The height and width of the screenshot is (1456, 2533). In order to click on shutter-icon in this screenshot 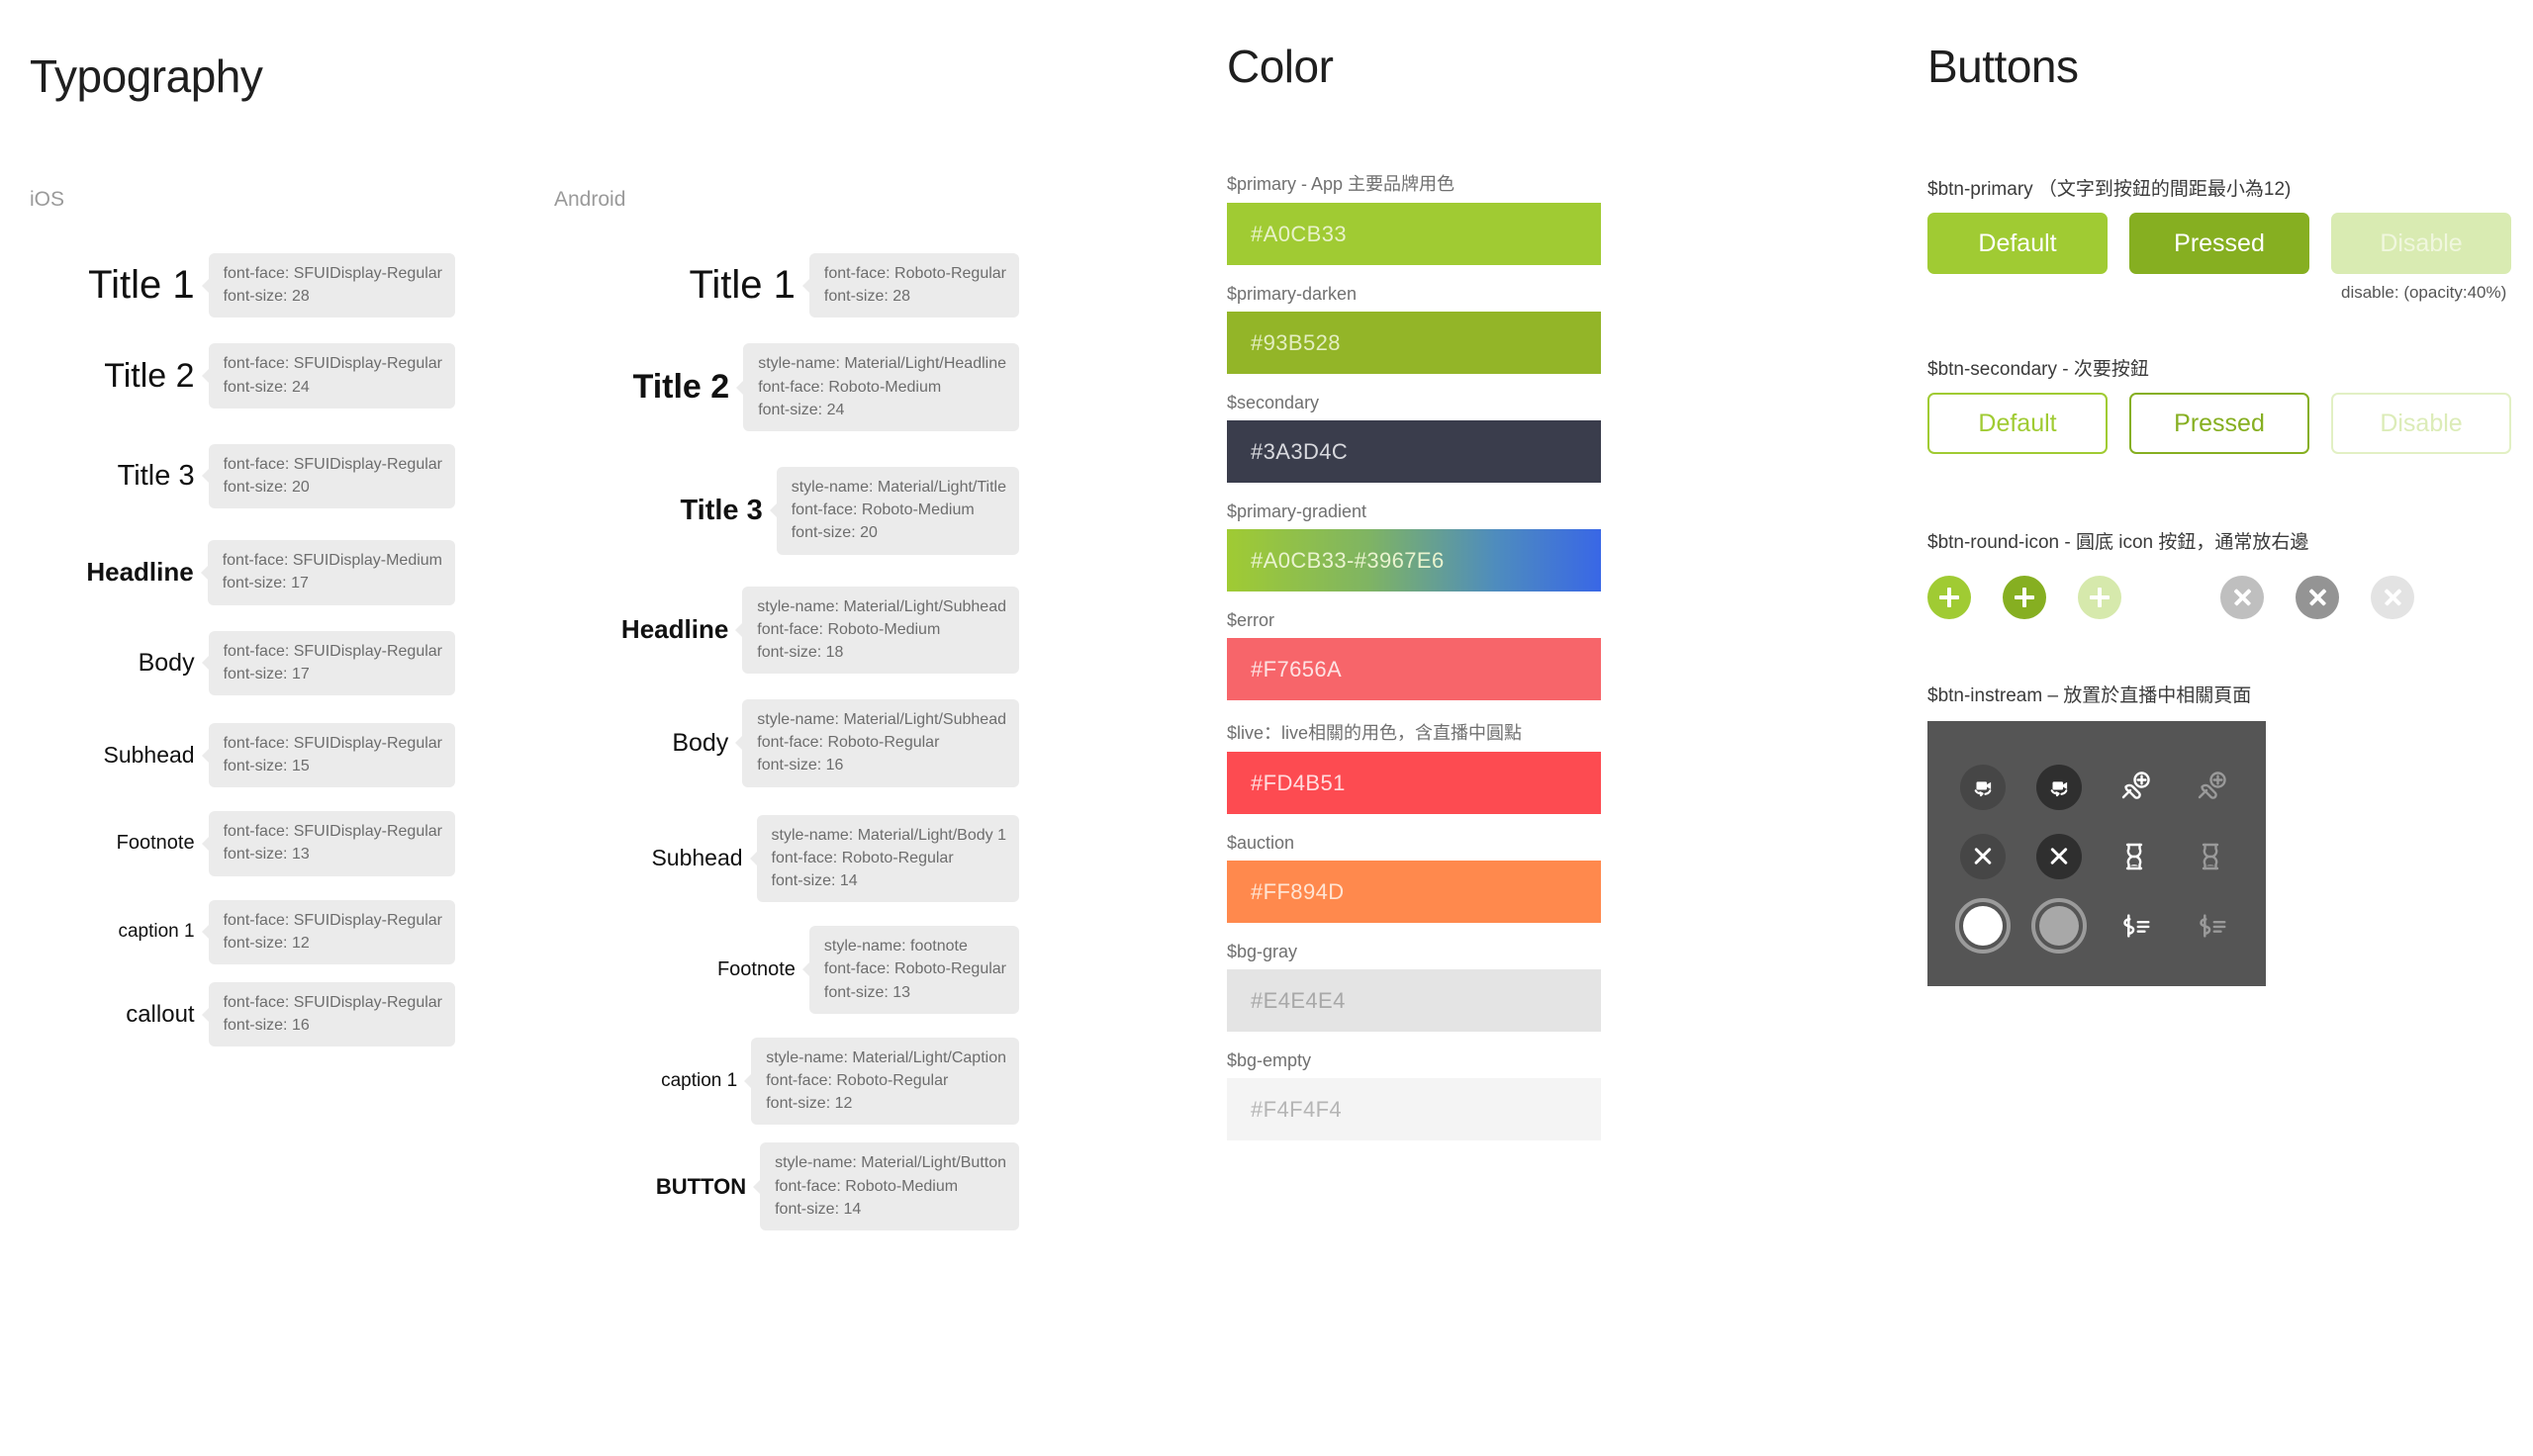, I will do `click(1983, 926)`.